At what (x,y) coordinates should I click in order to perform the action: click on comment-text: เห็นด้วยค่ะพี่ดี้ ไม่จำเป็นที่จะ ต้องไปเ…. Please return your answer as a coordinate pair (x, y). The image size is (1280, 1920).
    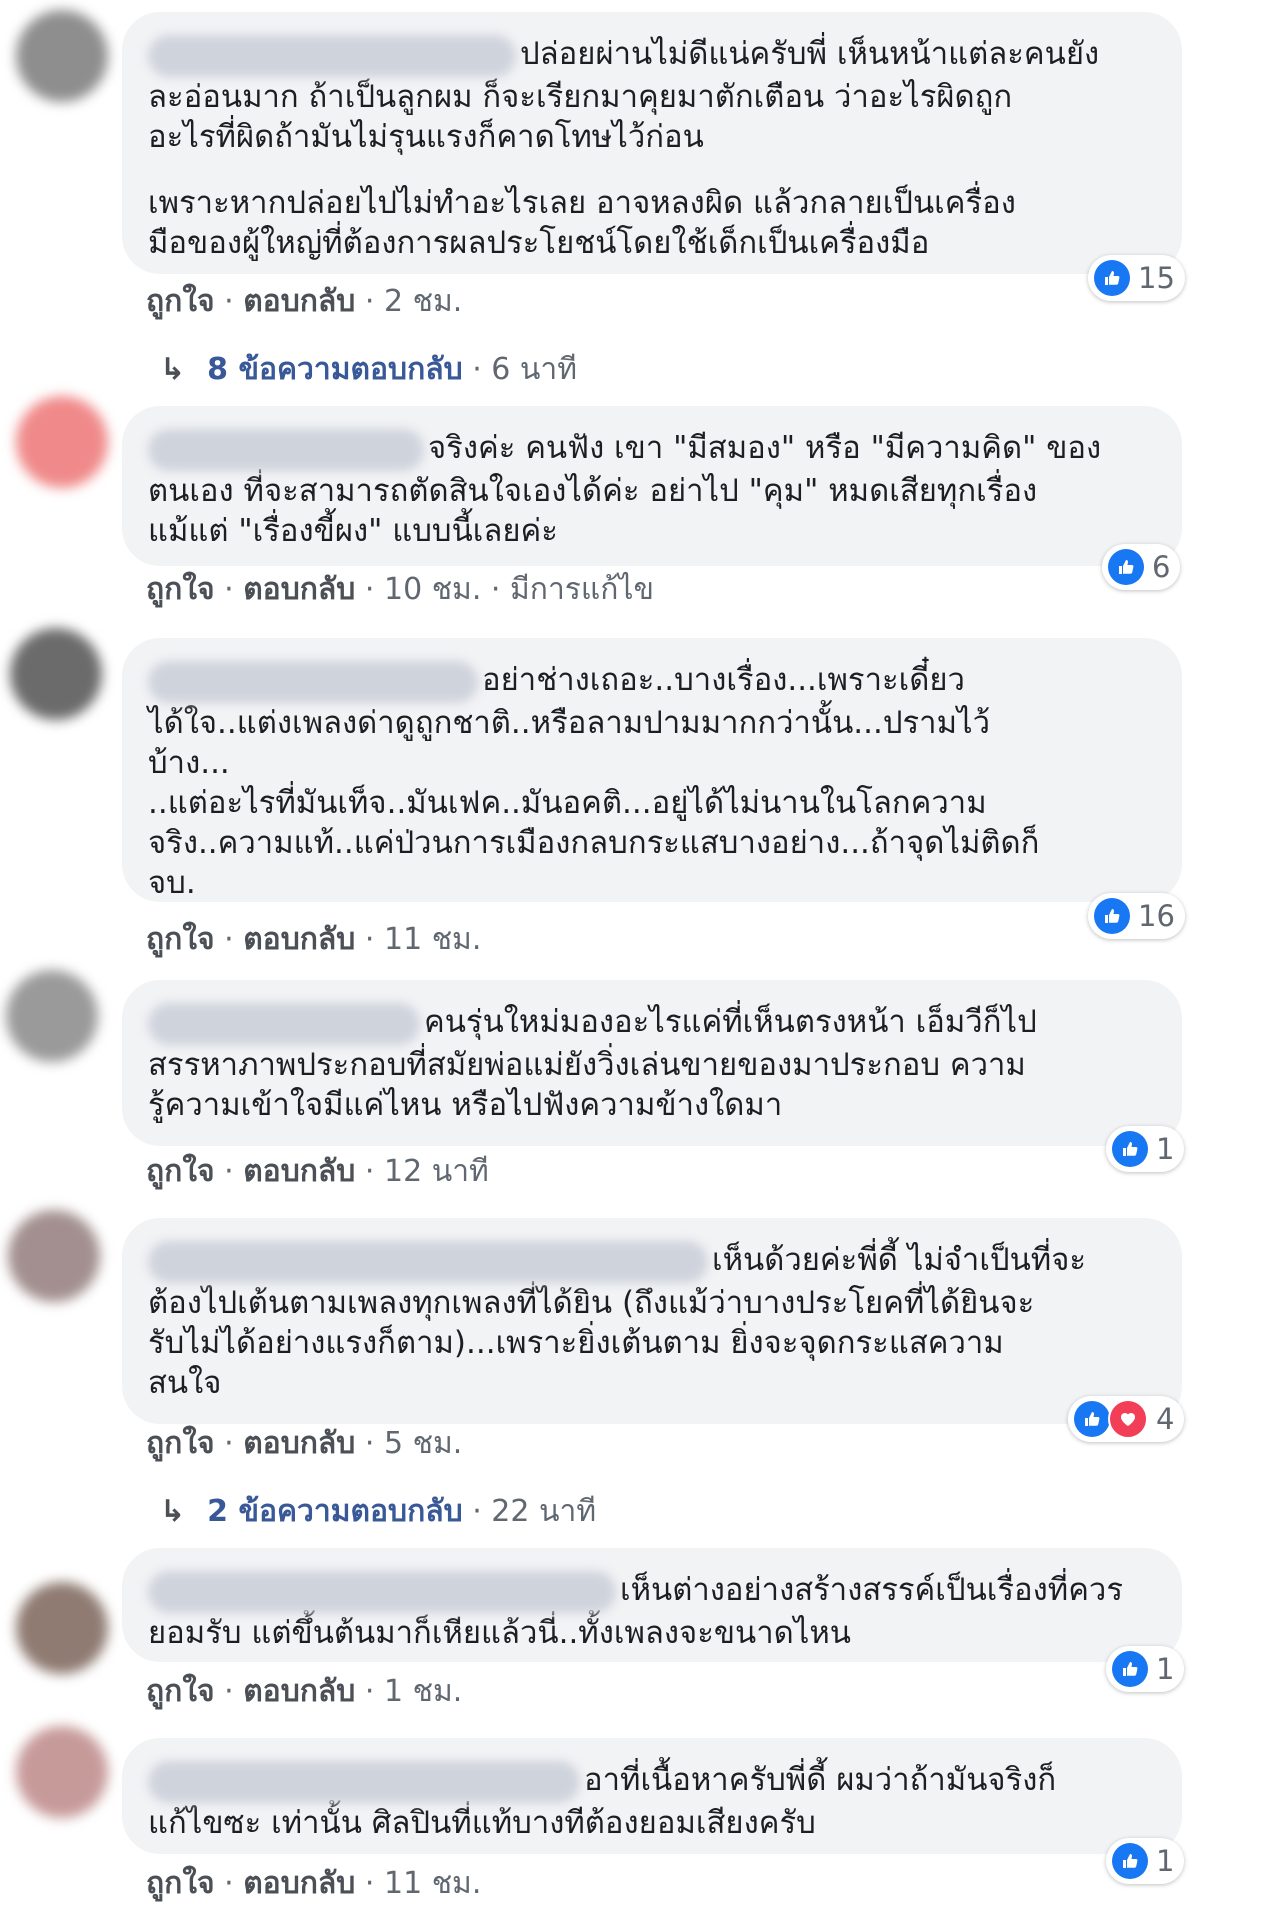
    Looking at the image, I should click on (617, 1320).